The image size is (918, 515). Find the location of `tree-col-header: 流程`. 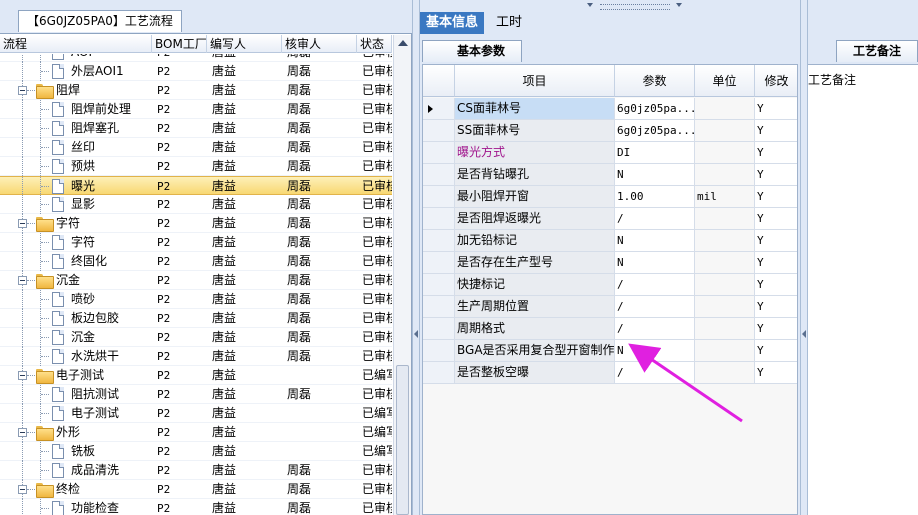

tree-col-header: 流程 is located at coordinates (76, 44).